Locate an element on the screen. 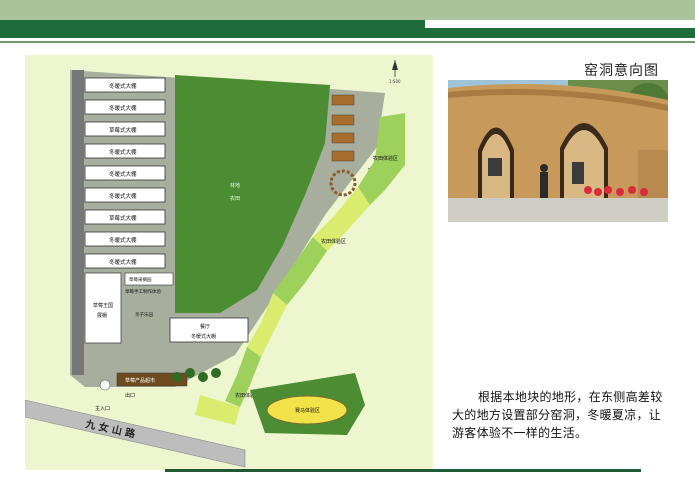 This screenshot has height=491, width=695. left-building-wall is located at coordinates (78, 222).